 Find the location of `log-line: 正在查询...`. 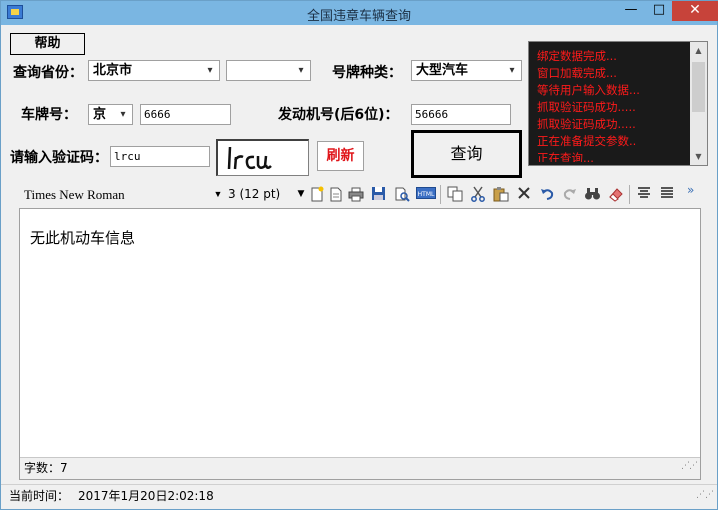

log-line: 正在查询... is located at coordinates (565, 156).